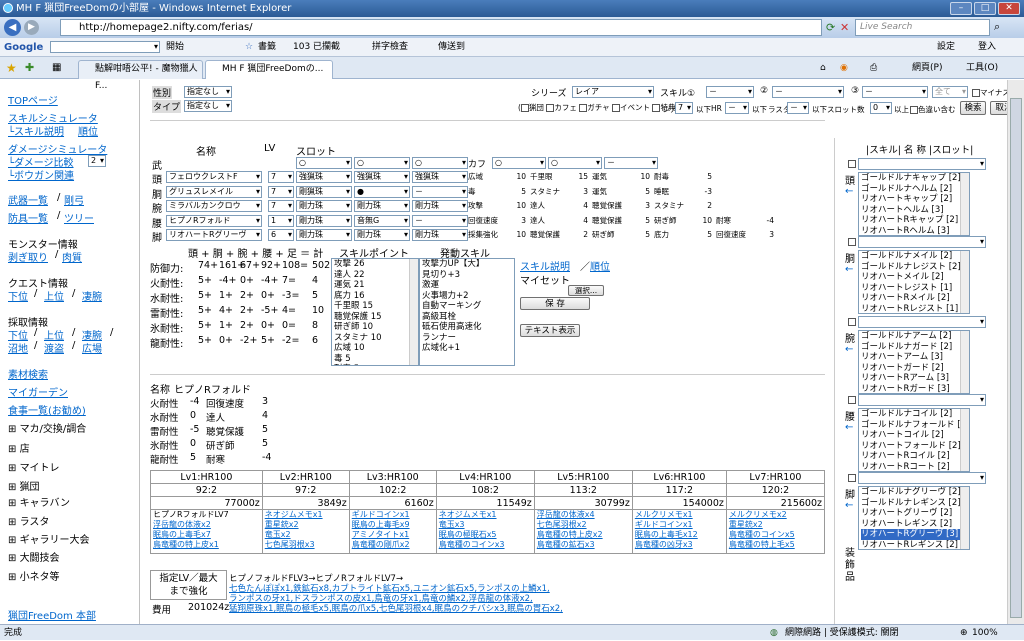 This screenshot has height=641, width=1024. Describe the element at coordinates (881, 108) in the screenshot. I see `slot-select: 0` at that location.